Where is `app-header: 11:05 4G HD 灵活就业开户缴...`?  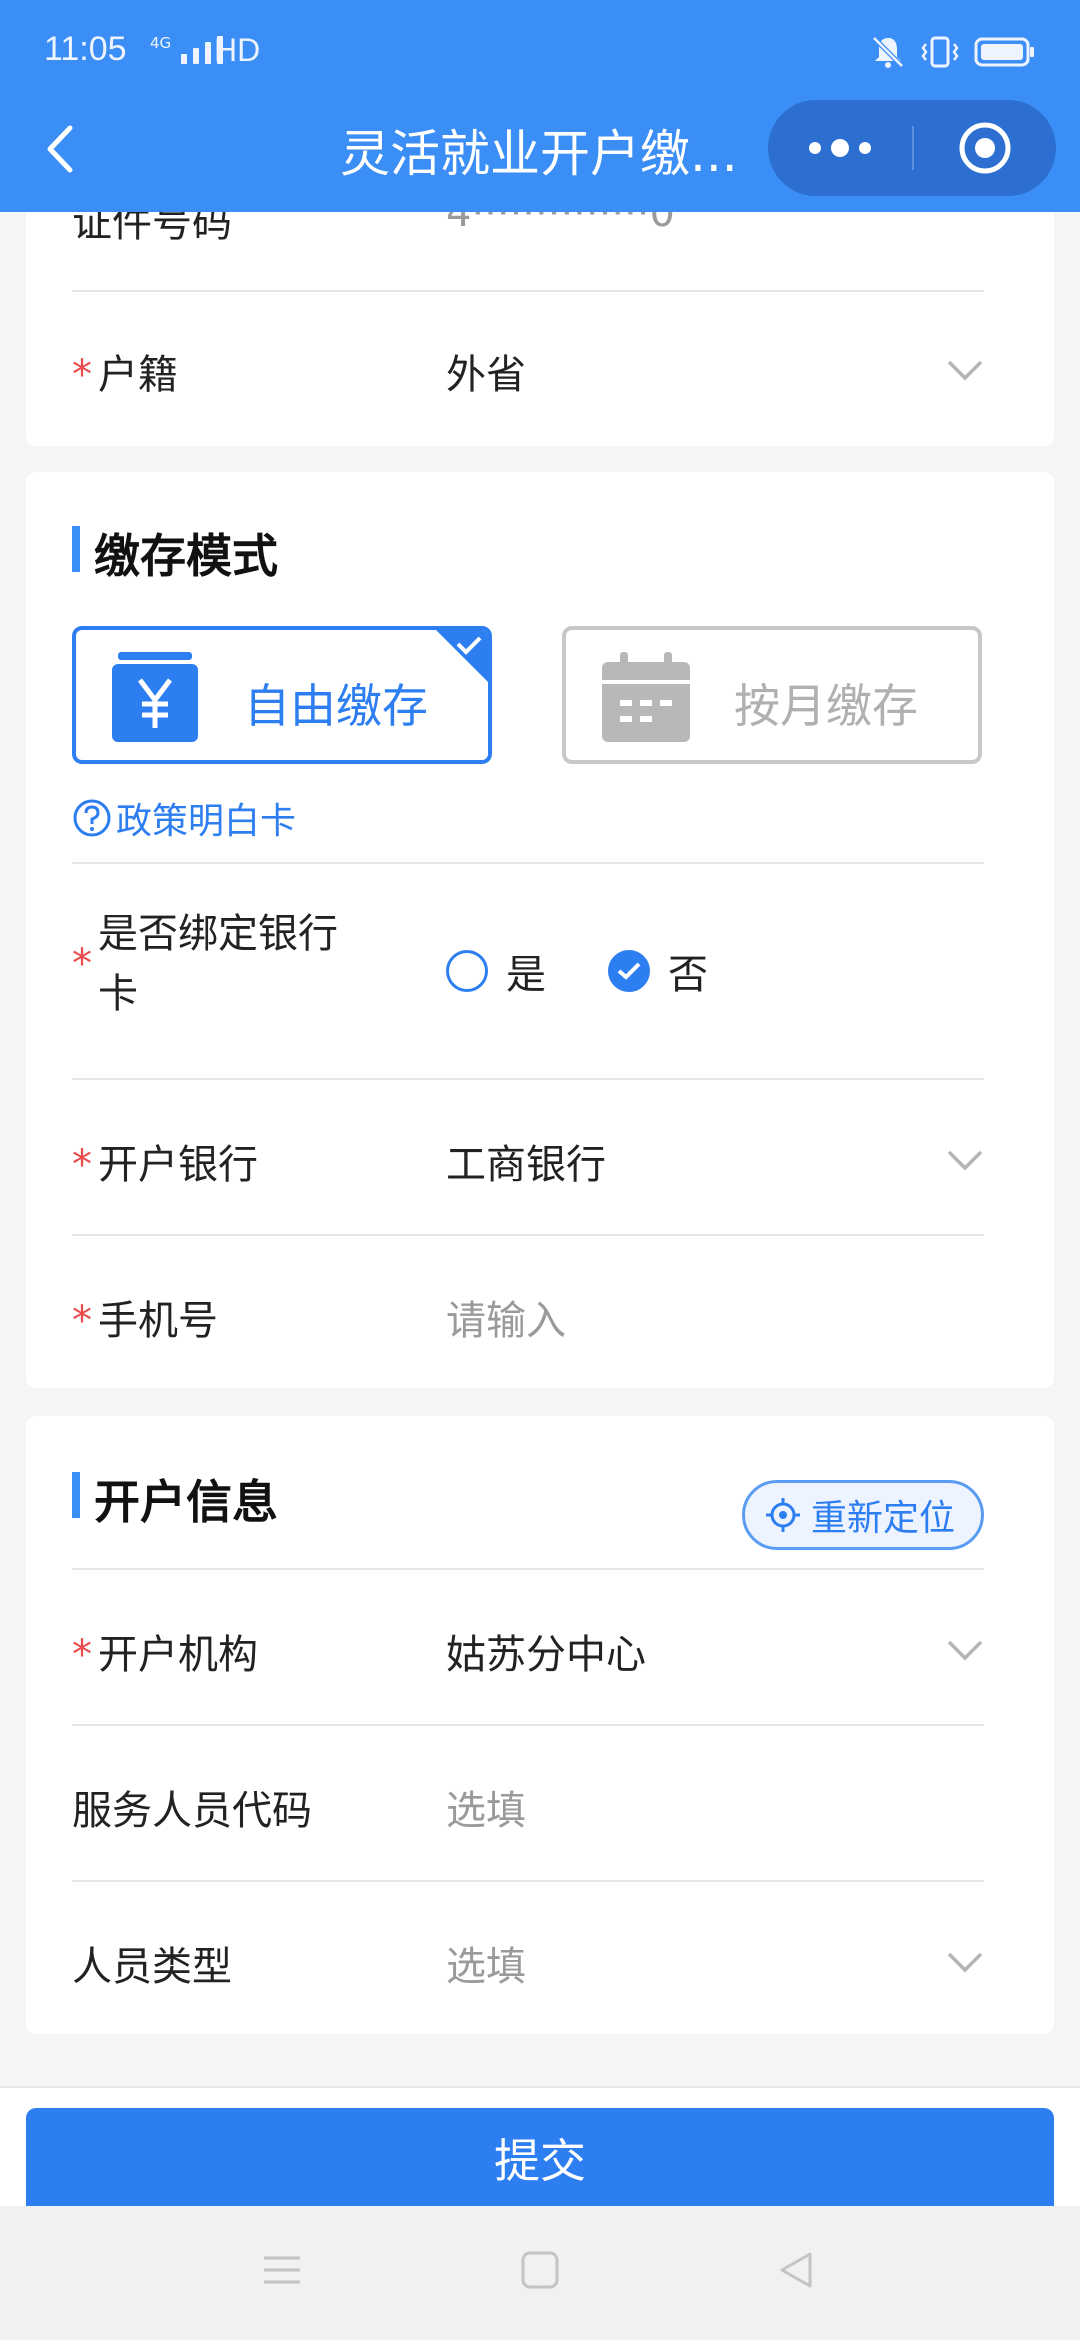 app-header: 11:05 4G HD 灵活就业开户缴... is located at coordinates (540, 106).